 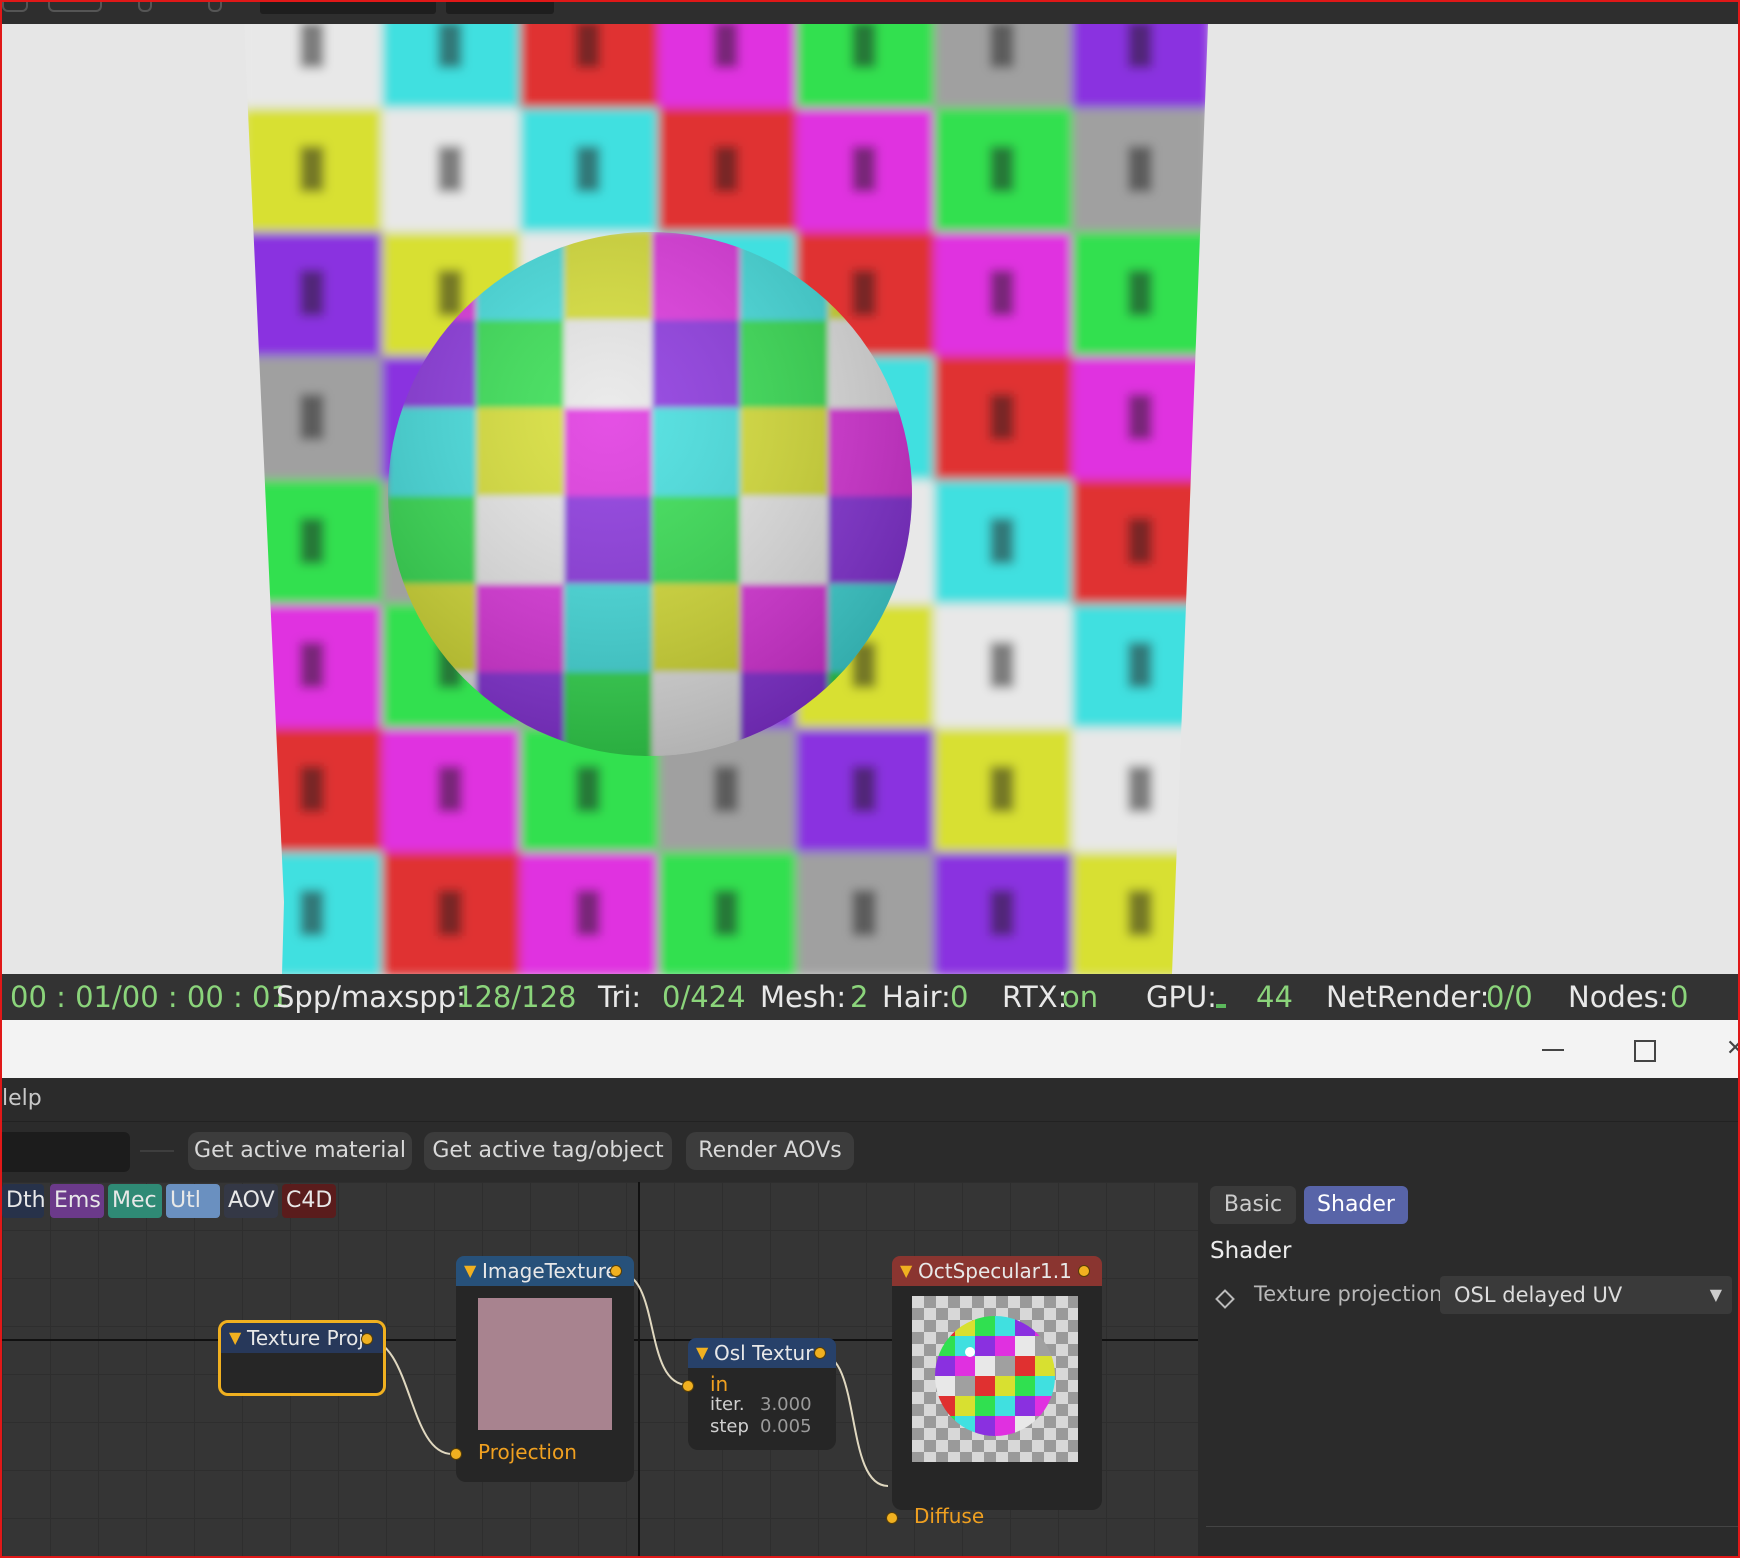 What do you see at coordinates (1181, 997) in the screenshot?
I see `gpu-label: GPU:` at bounding box center [1181, 997].